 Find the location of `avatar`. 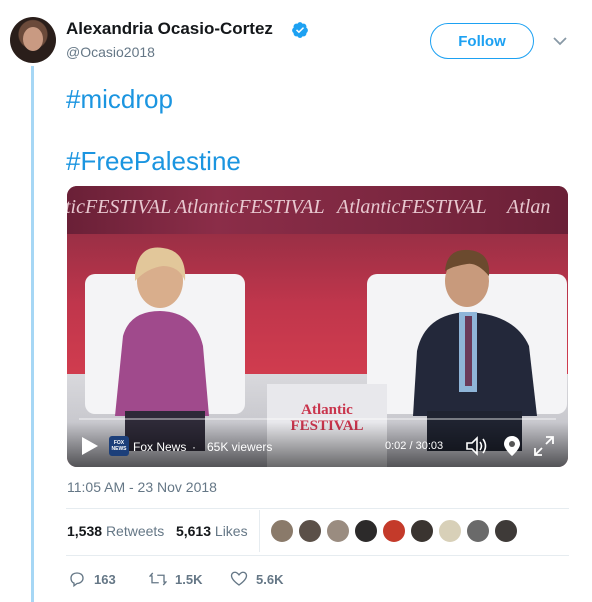

avatar is located at coordinates (33, 40).